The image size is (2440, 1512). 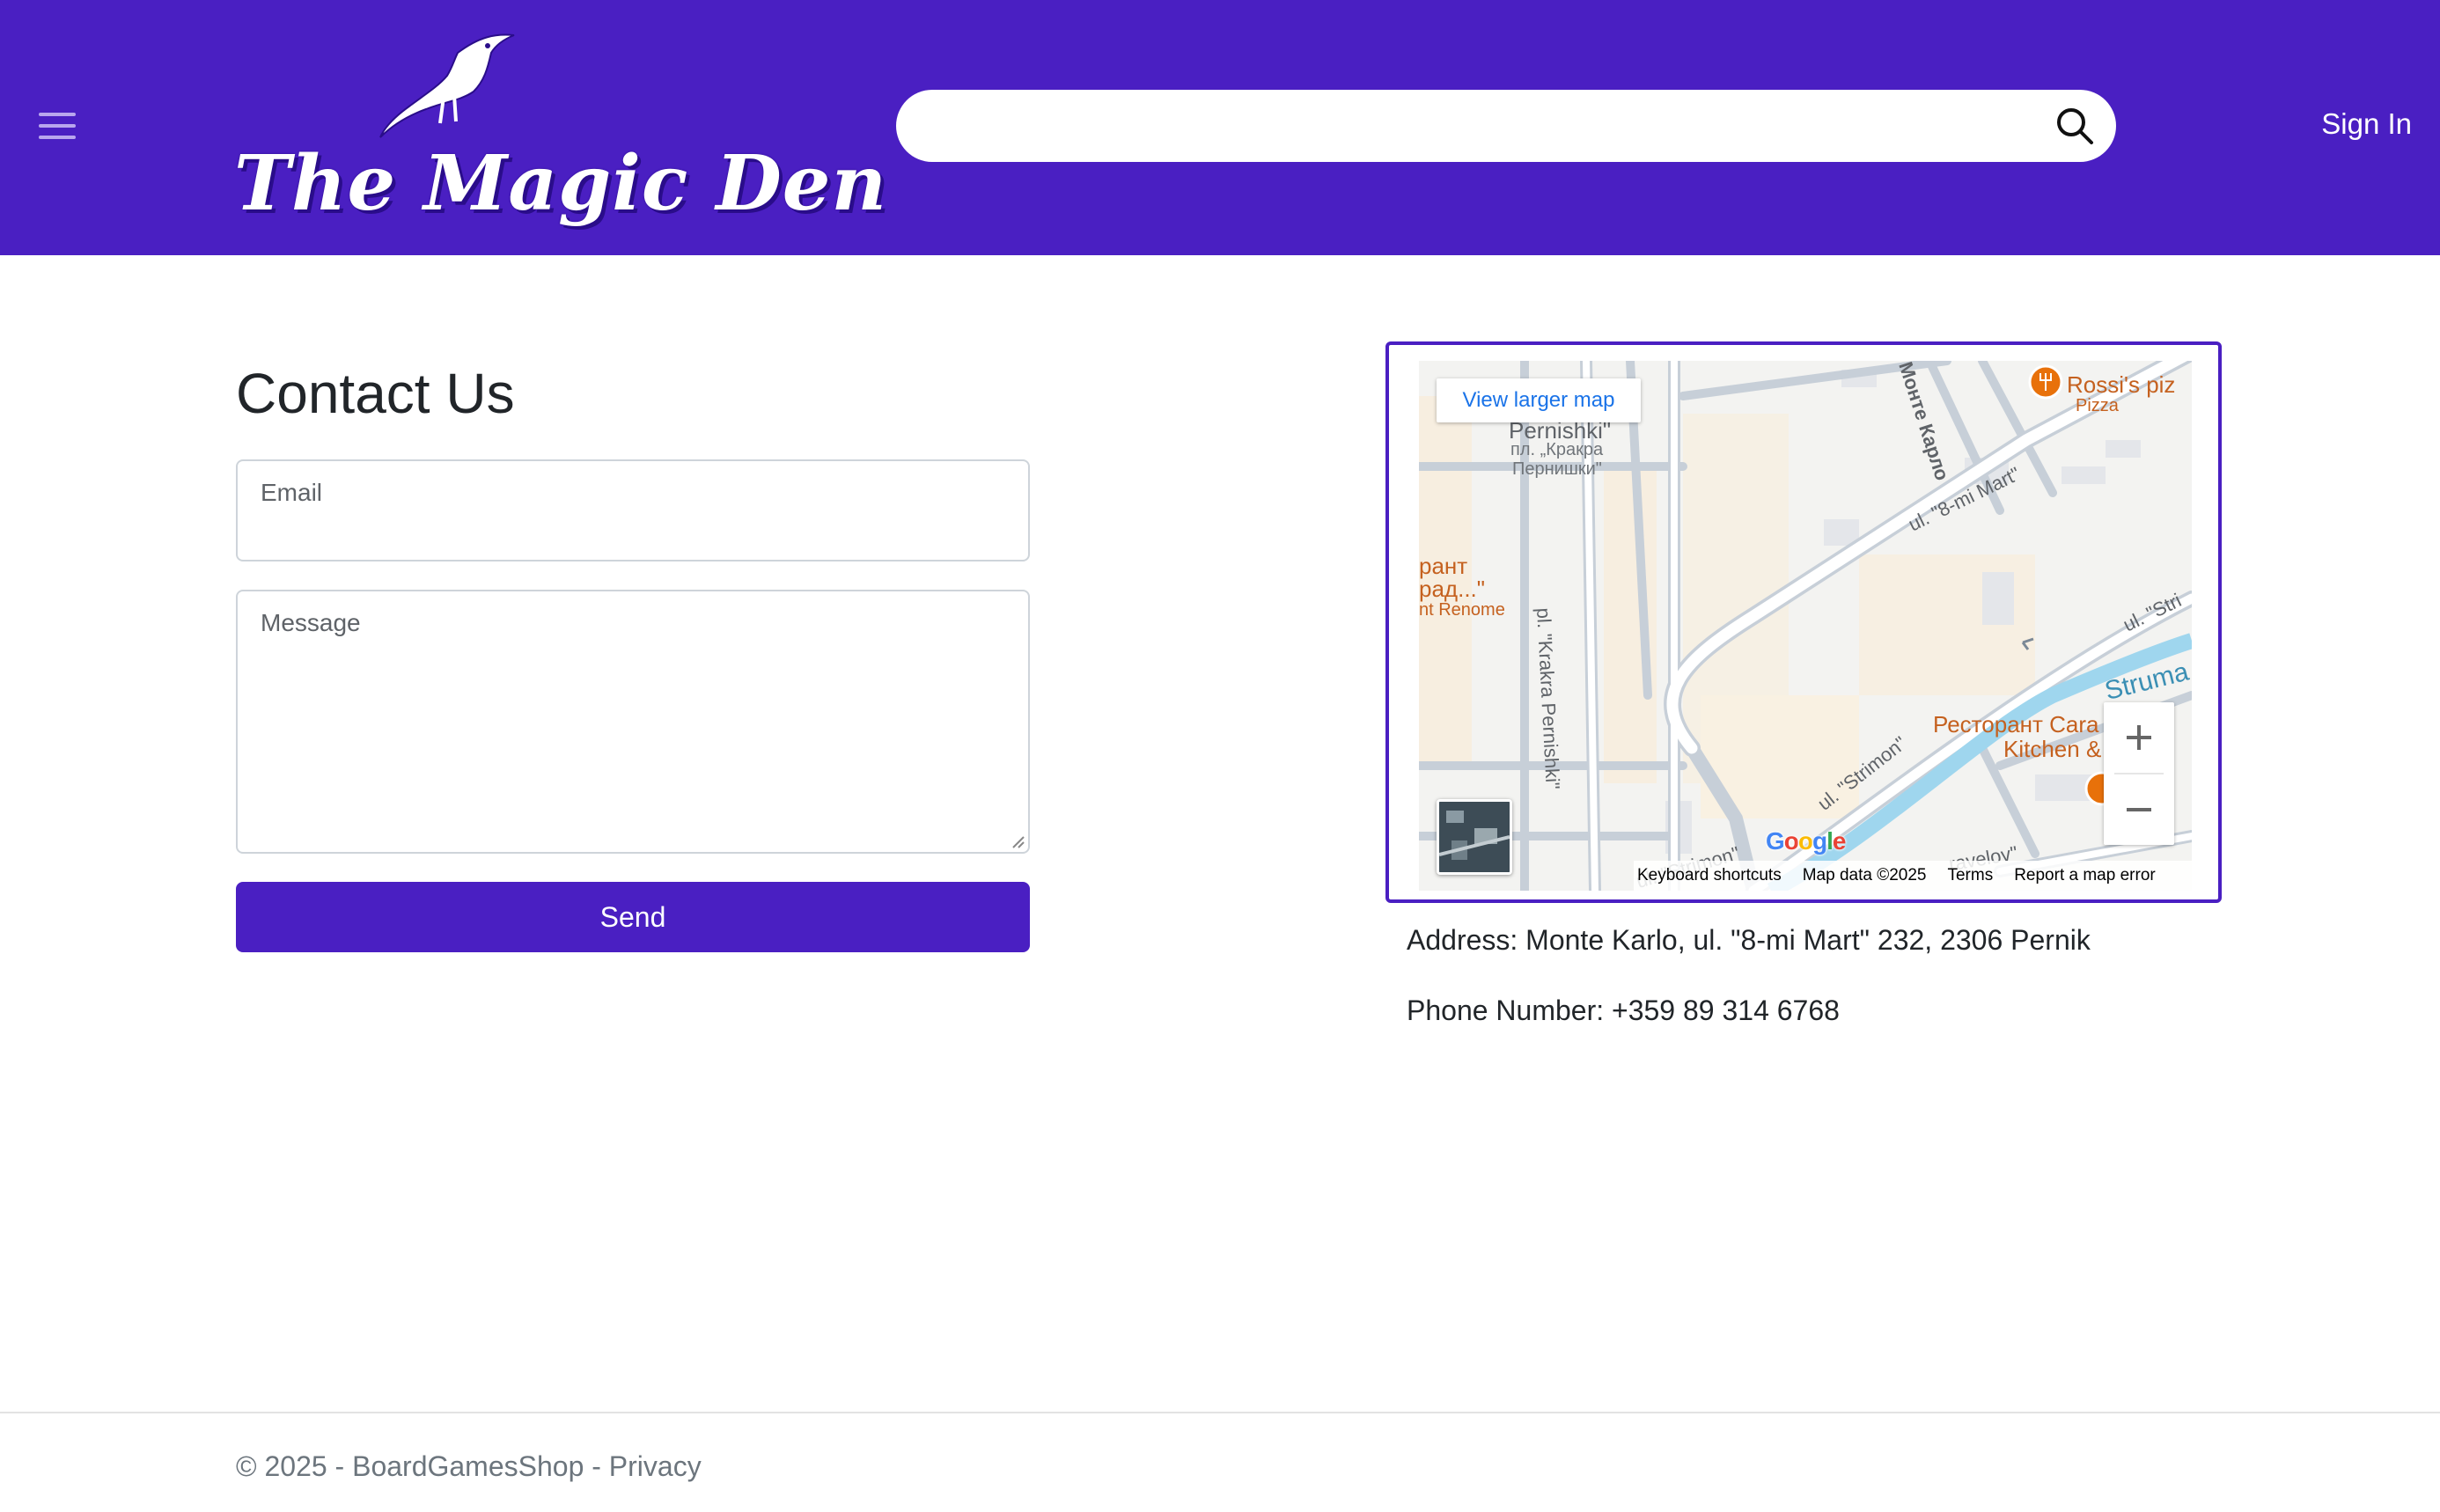 What do you see at coordinates (633, 531) in the screenshot?
I see `email-input` at bounding box center [633, 531].